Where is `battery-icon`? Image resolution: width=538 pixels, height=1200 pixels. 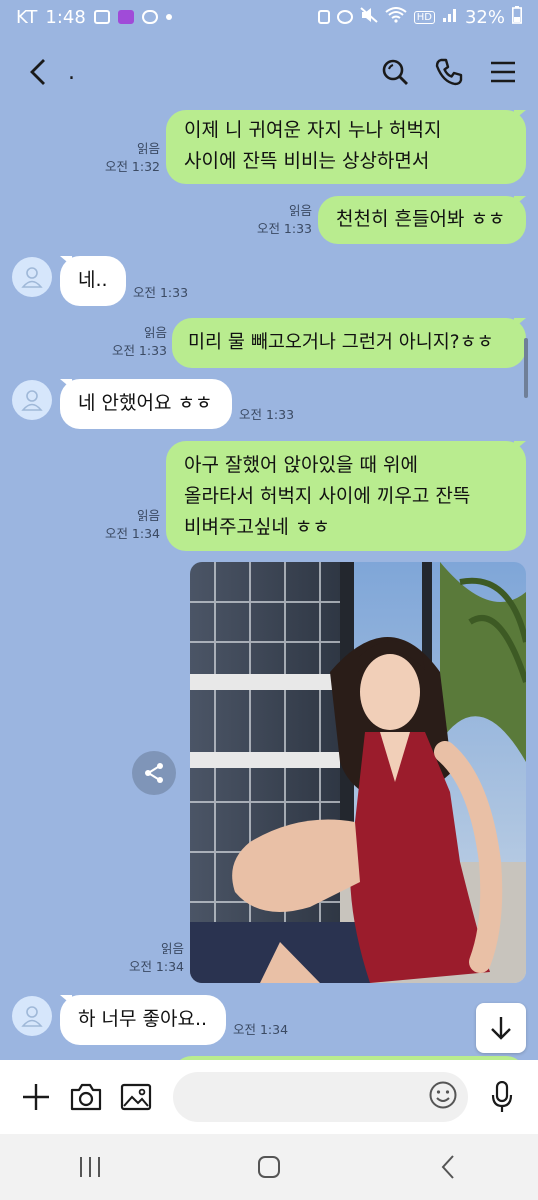 battery-icon is located at coordinates (517, 17).